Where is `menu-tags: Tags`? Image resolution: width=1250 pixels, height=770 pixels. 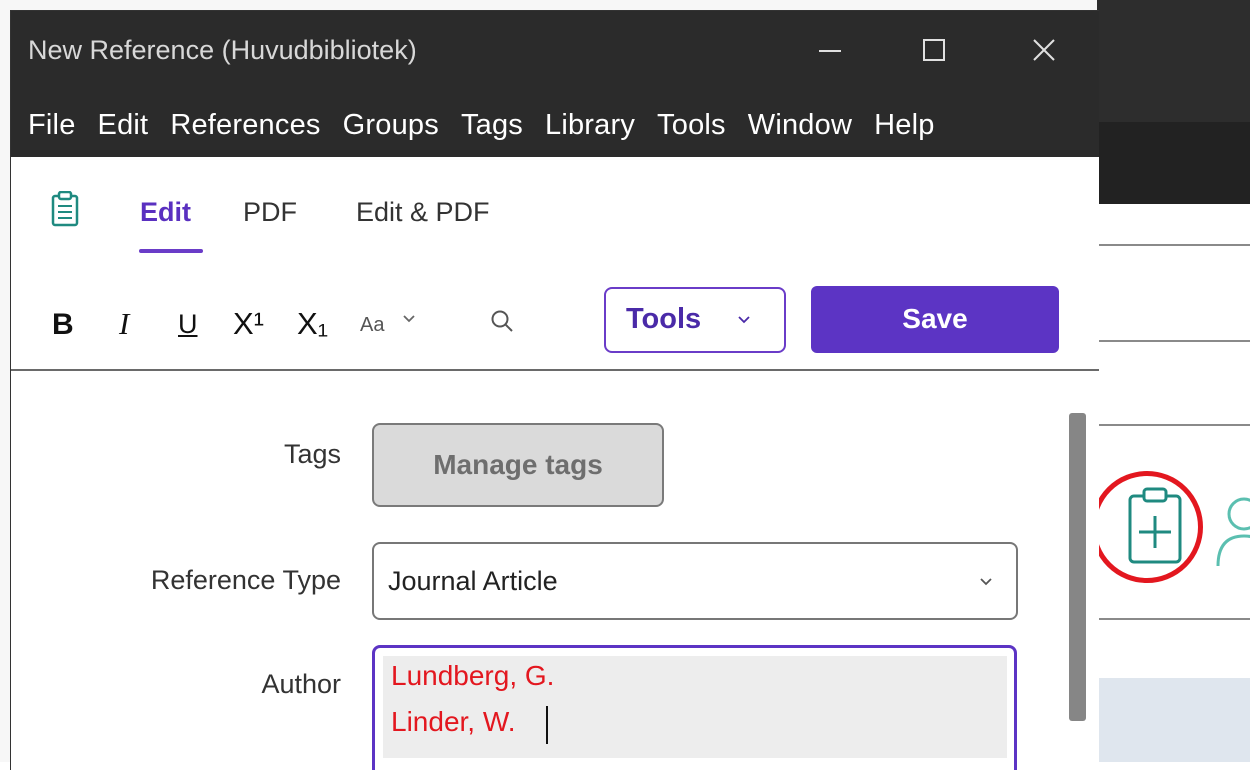
menu-tags: Tags is located at coordinates (492, 127).